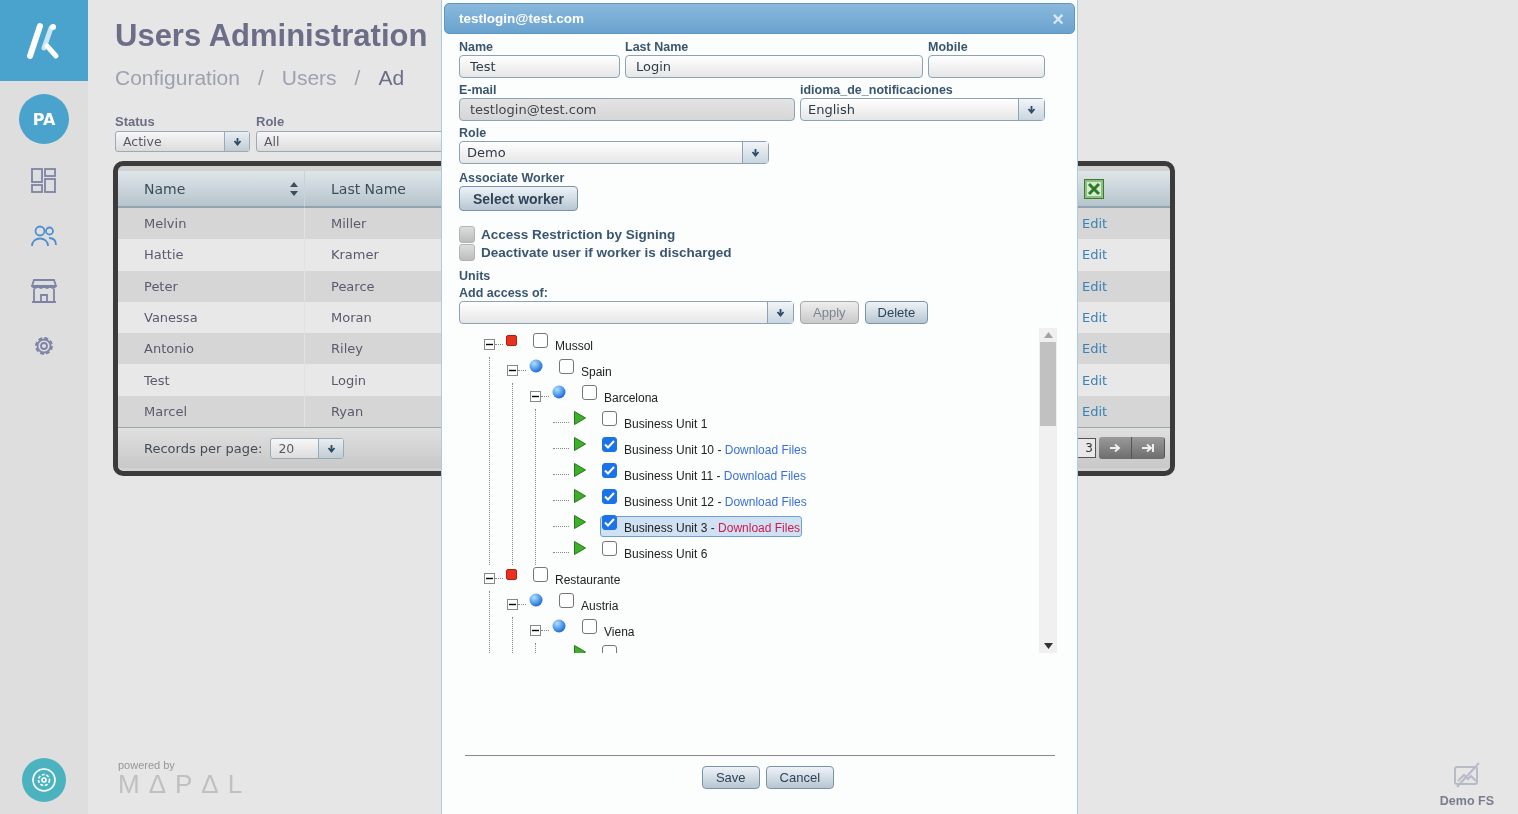 The image size is (1518, 814). What do you see at coordinates (44, 236) in the screenshot?
I see `users-icon` at bounding box center [44, 236].